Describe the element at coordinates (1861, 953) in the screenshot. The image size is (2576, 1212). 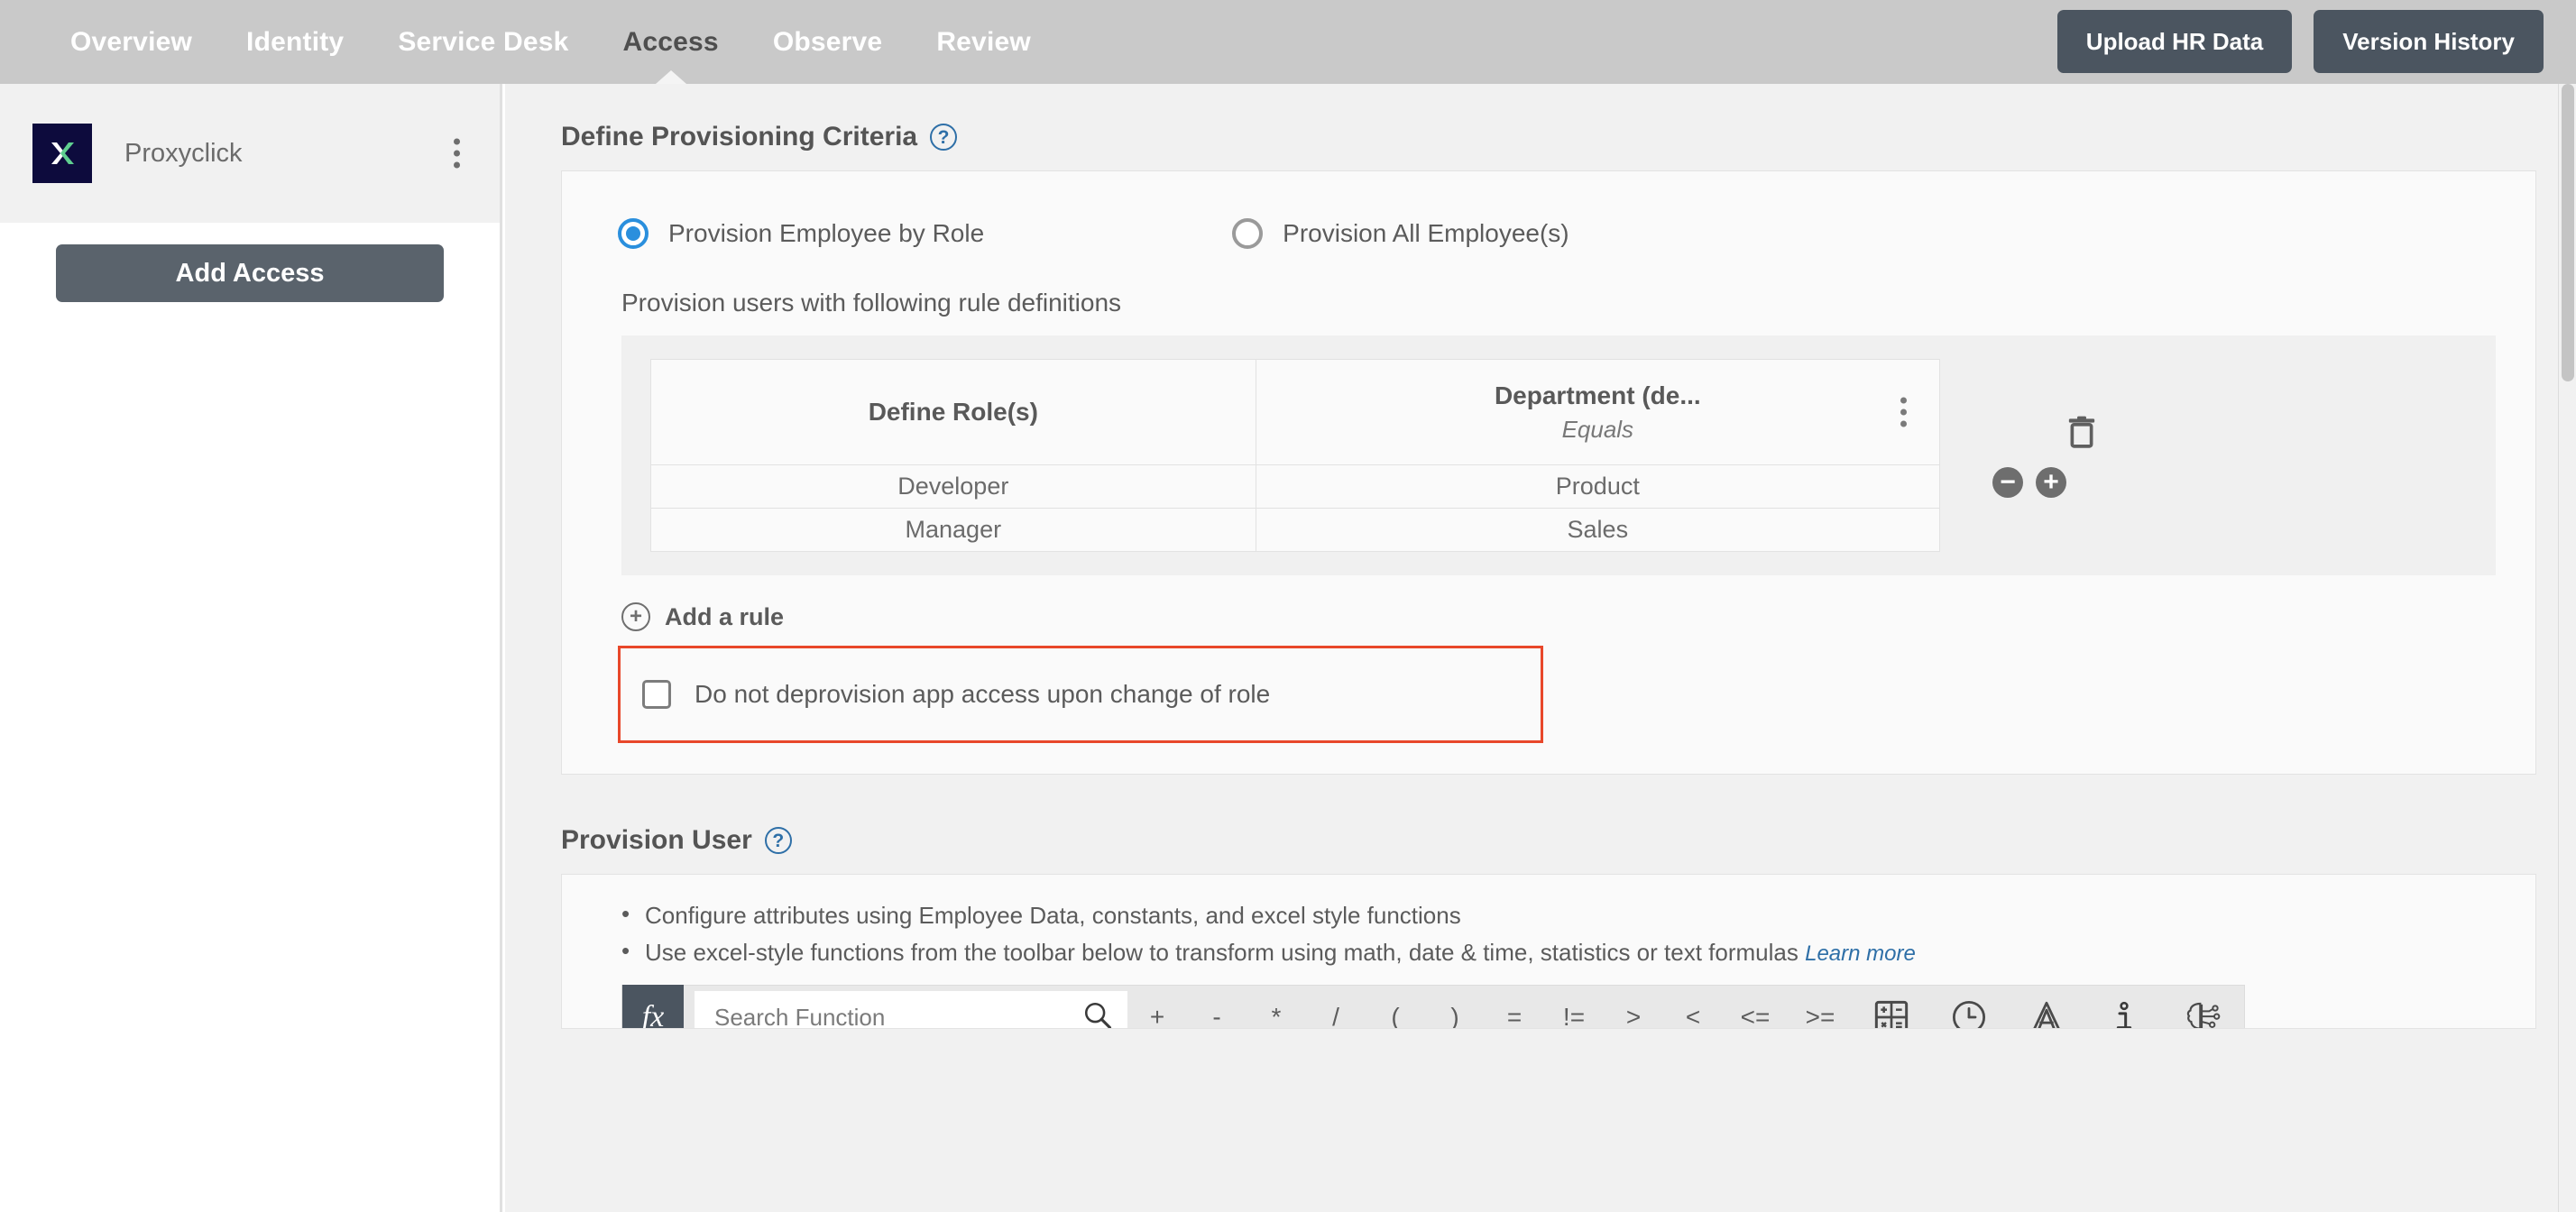
I see `learn-more-link: Learn more` at that location.